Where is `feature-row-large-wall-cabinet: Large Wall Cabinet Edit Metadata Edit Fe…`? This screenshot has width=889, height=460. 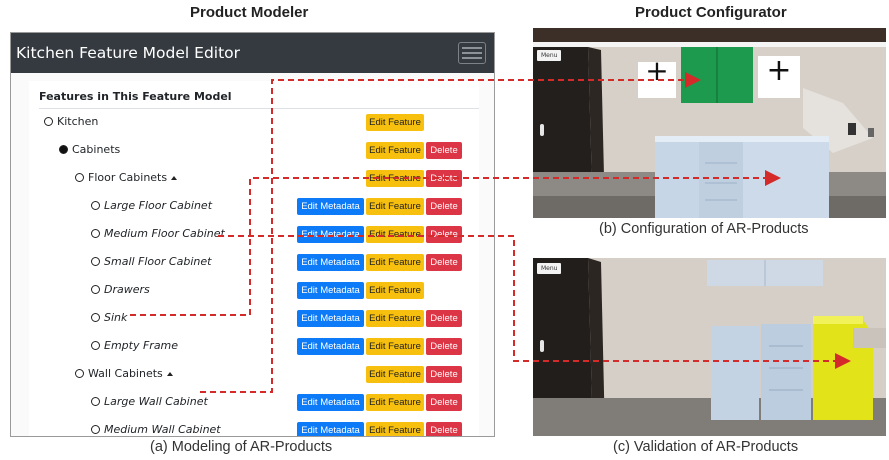 feature-row-large-wall-cabinet: Large Wall Cabinet Edit Metadata Edit Fe… is located at coordinates (252, 403).